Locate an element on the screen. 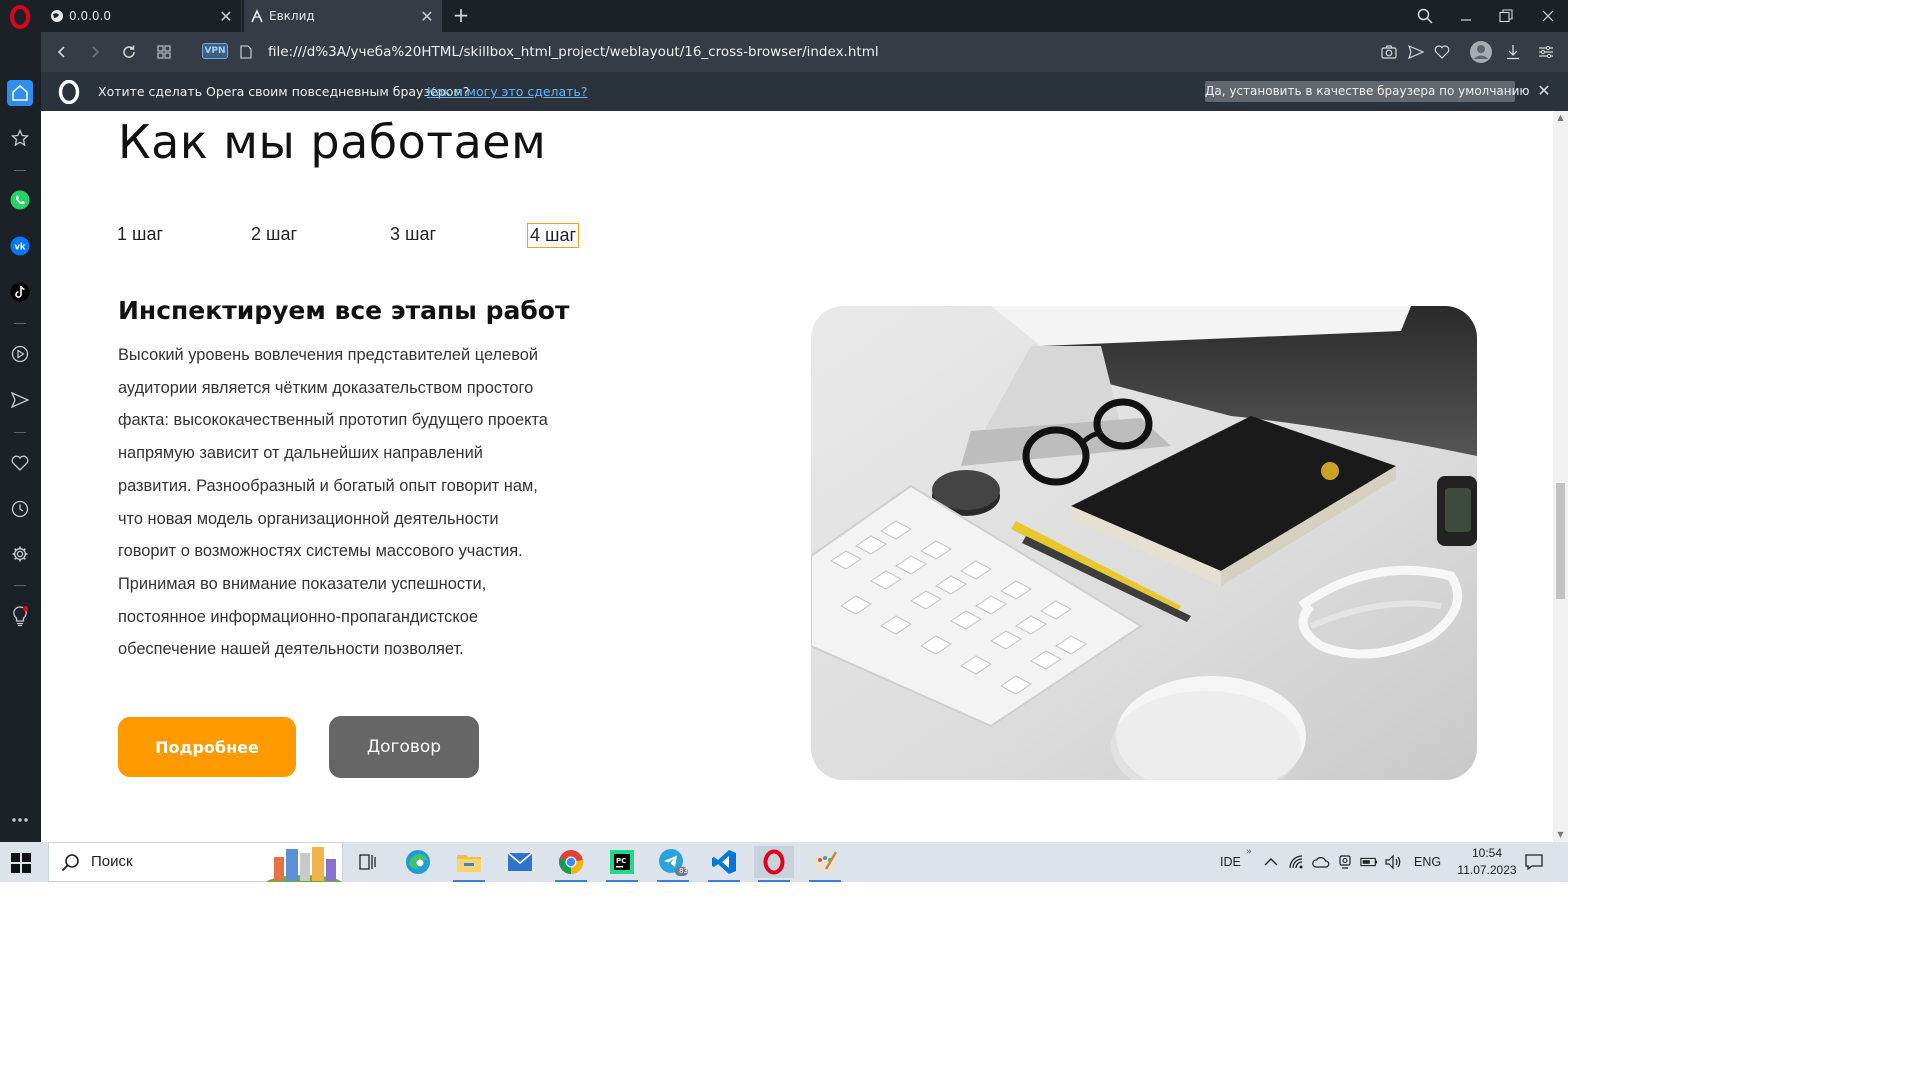 The image size is (1920, 1080). wifi-icon is located at coordinates (1297, 862).